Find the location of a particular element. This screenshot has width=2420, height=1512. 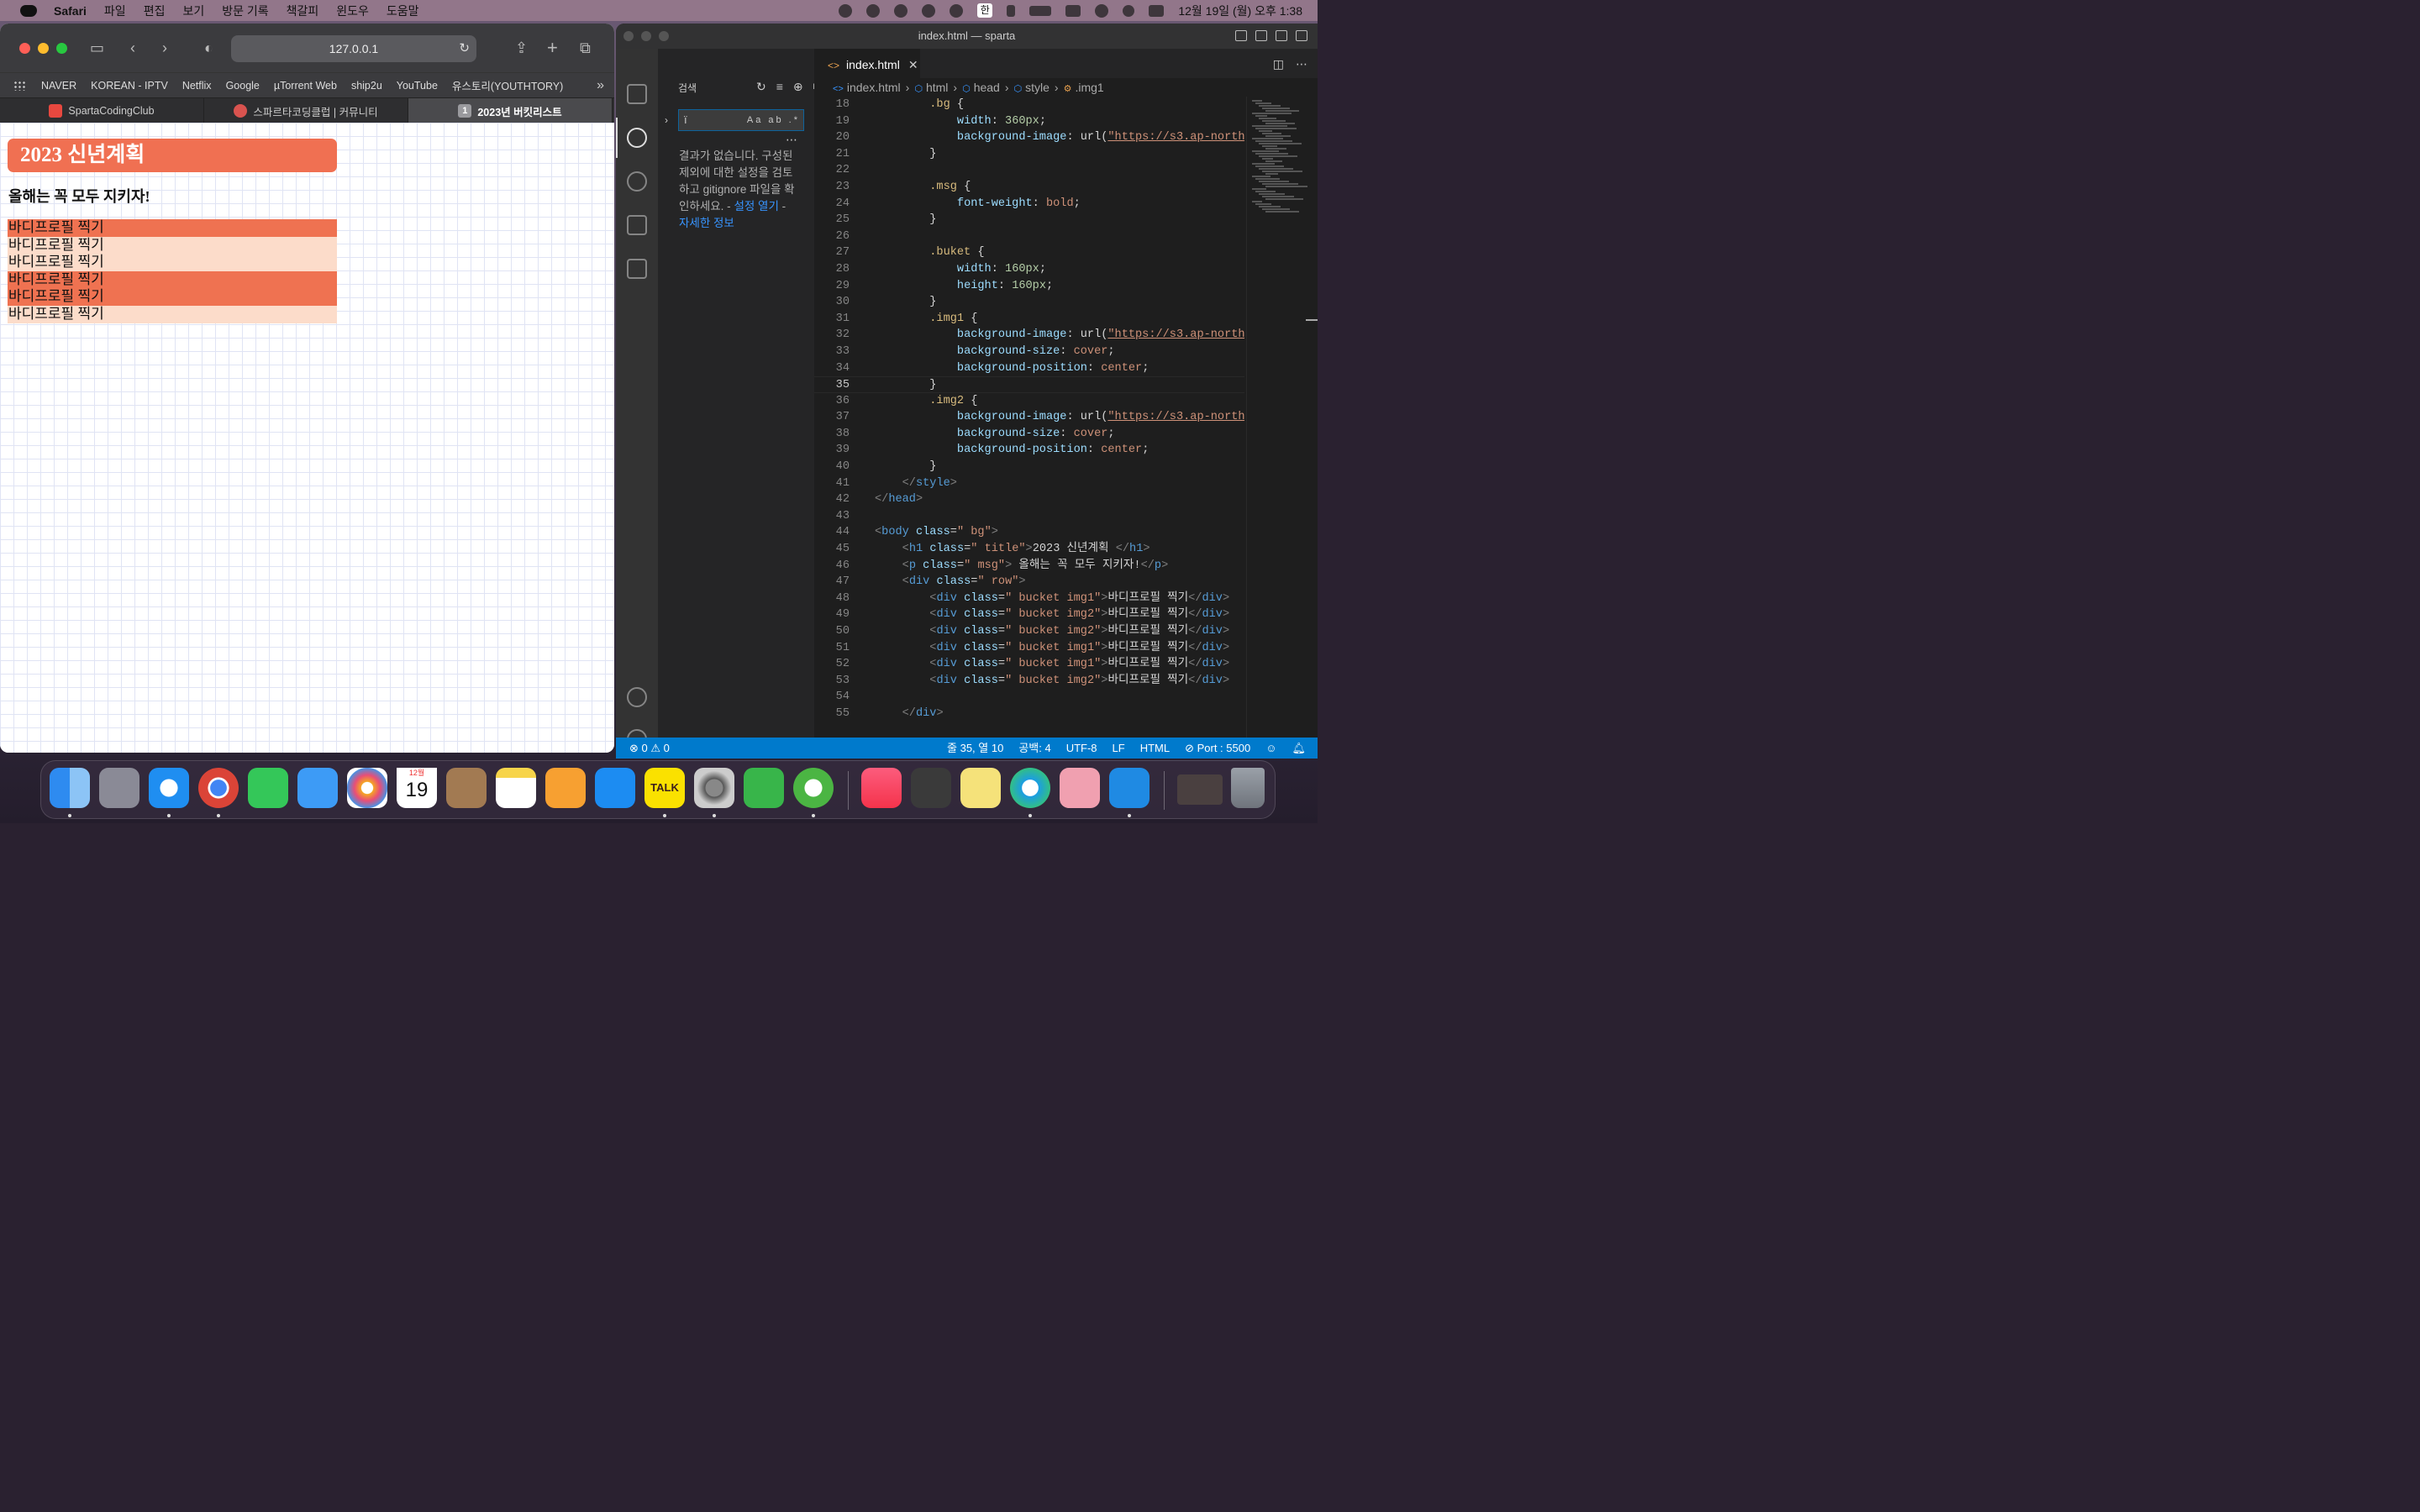

chrome-icon is located at coordinates (218, 788).